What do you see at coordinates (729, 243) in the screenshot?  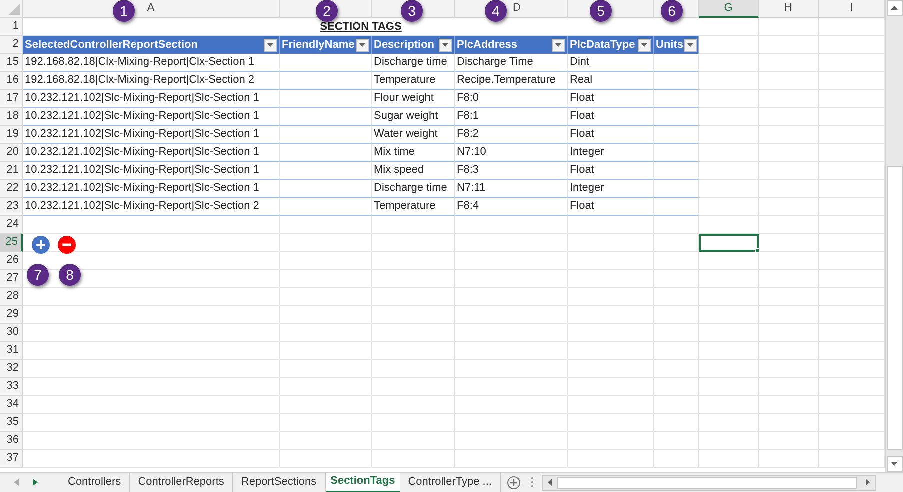 I see `active-cell` at bounding box center [729, 243].